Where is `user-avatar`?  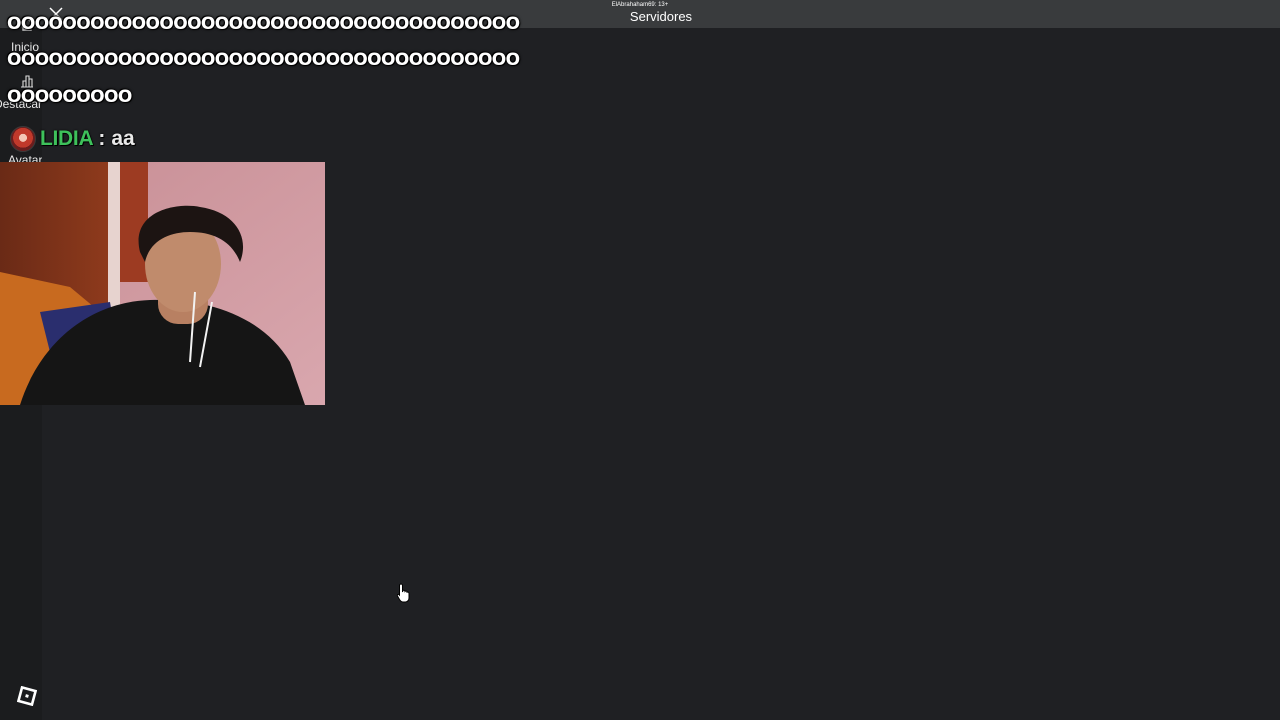
user-avatar is located at coordinates (23, 139).